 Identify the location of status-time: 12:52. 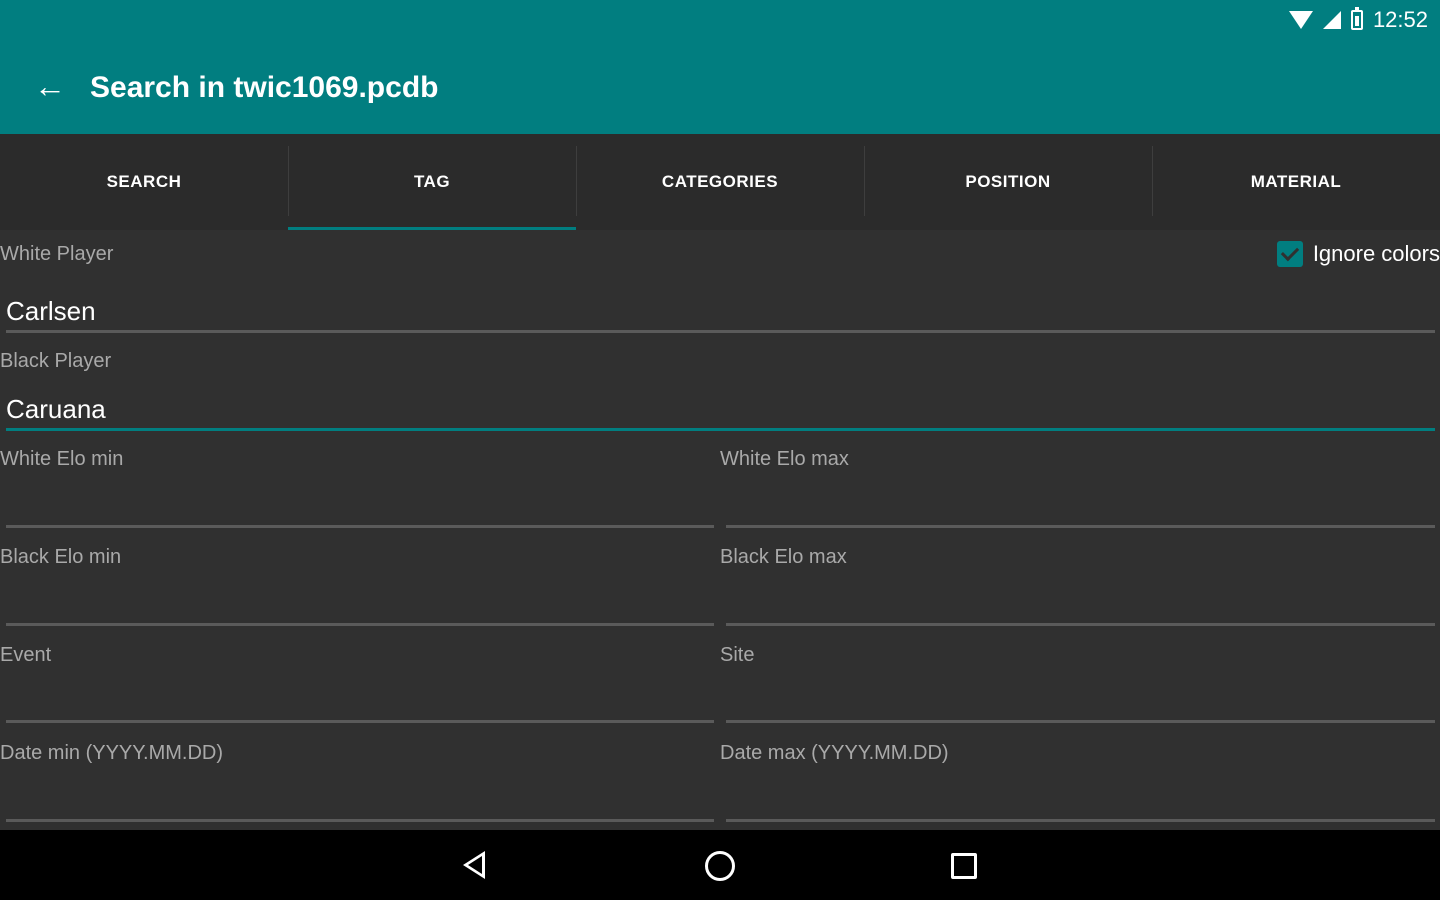
(1400, 19).